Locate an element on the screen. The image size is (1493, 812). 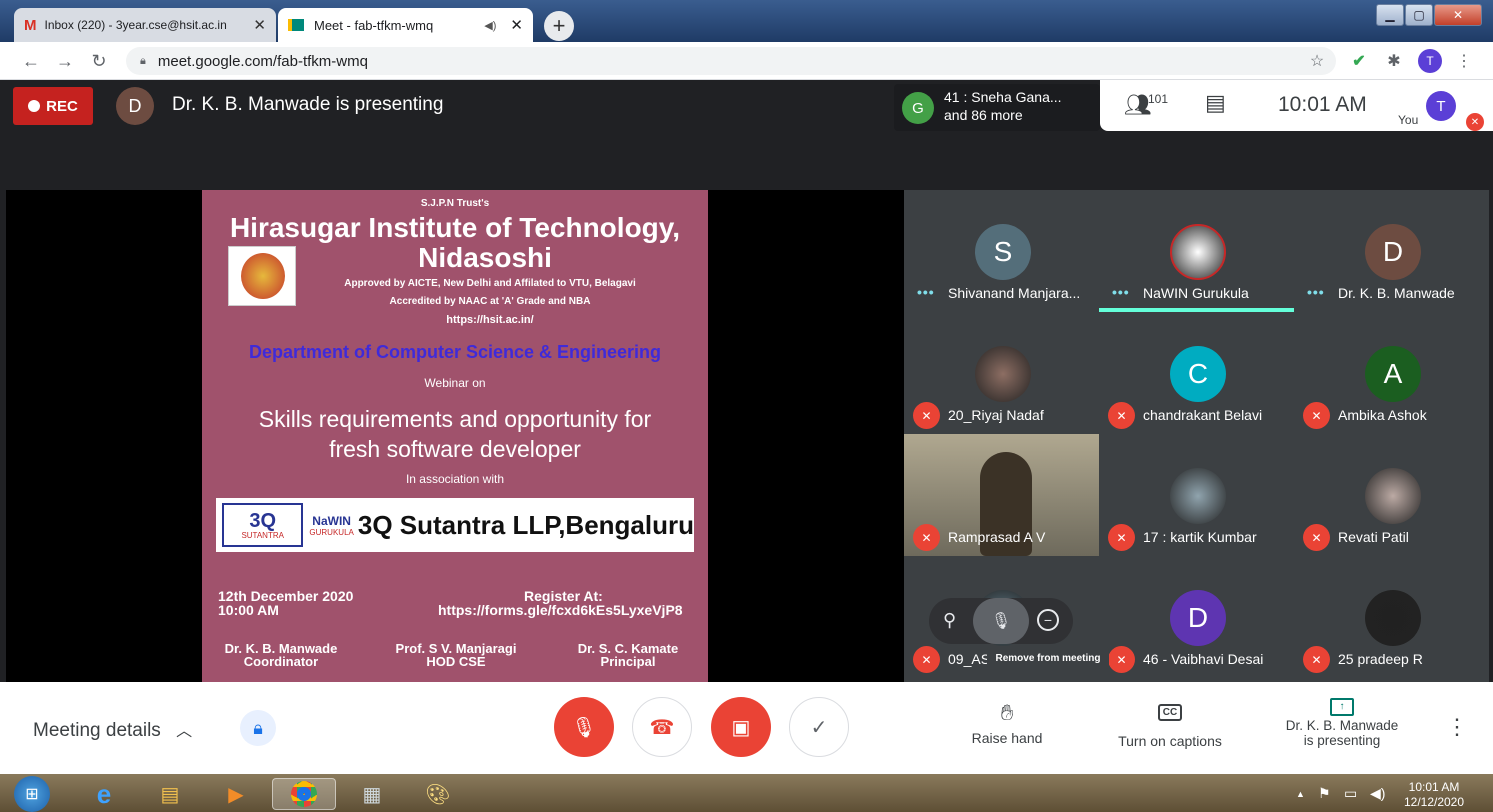
ie-icon: e is located at coordinates (104, 794).